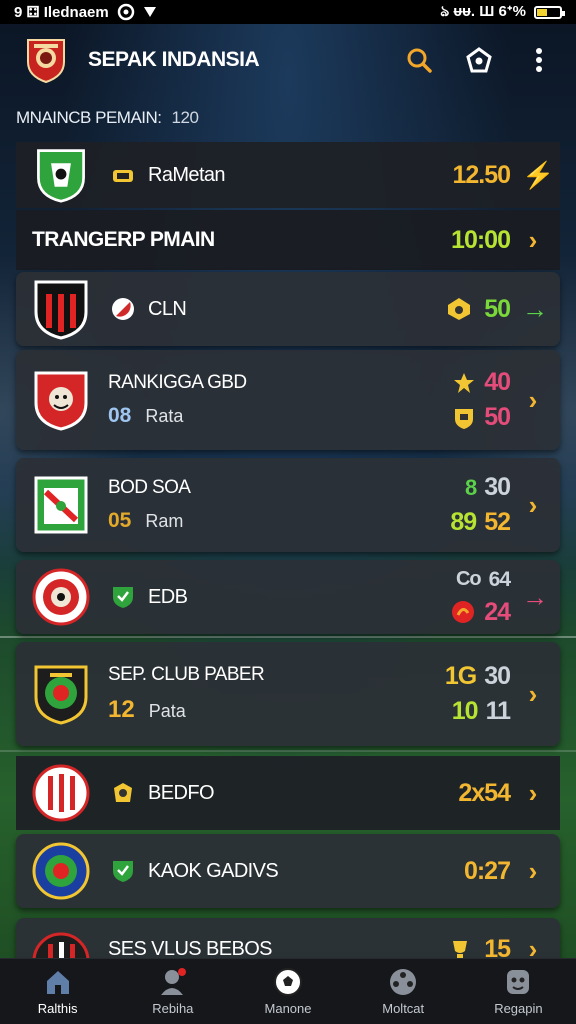 The image size is (576, 1024). What do you see at coordinates (173, 1008) in the screenshot?
I see `nav-label: Rebiha` at bounding box center [173, 1008].